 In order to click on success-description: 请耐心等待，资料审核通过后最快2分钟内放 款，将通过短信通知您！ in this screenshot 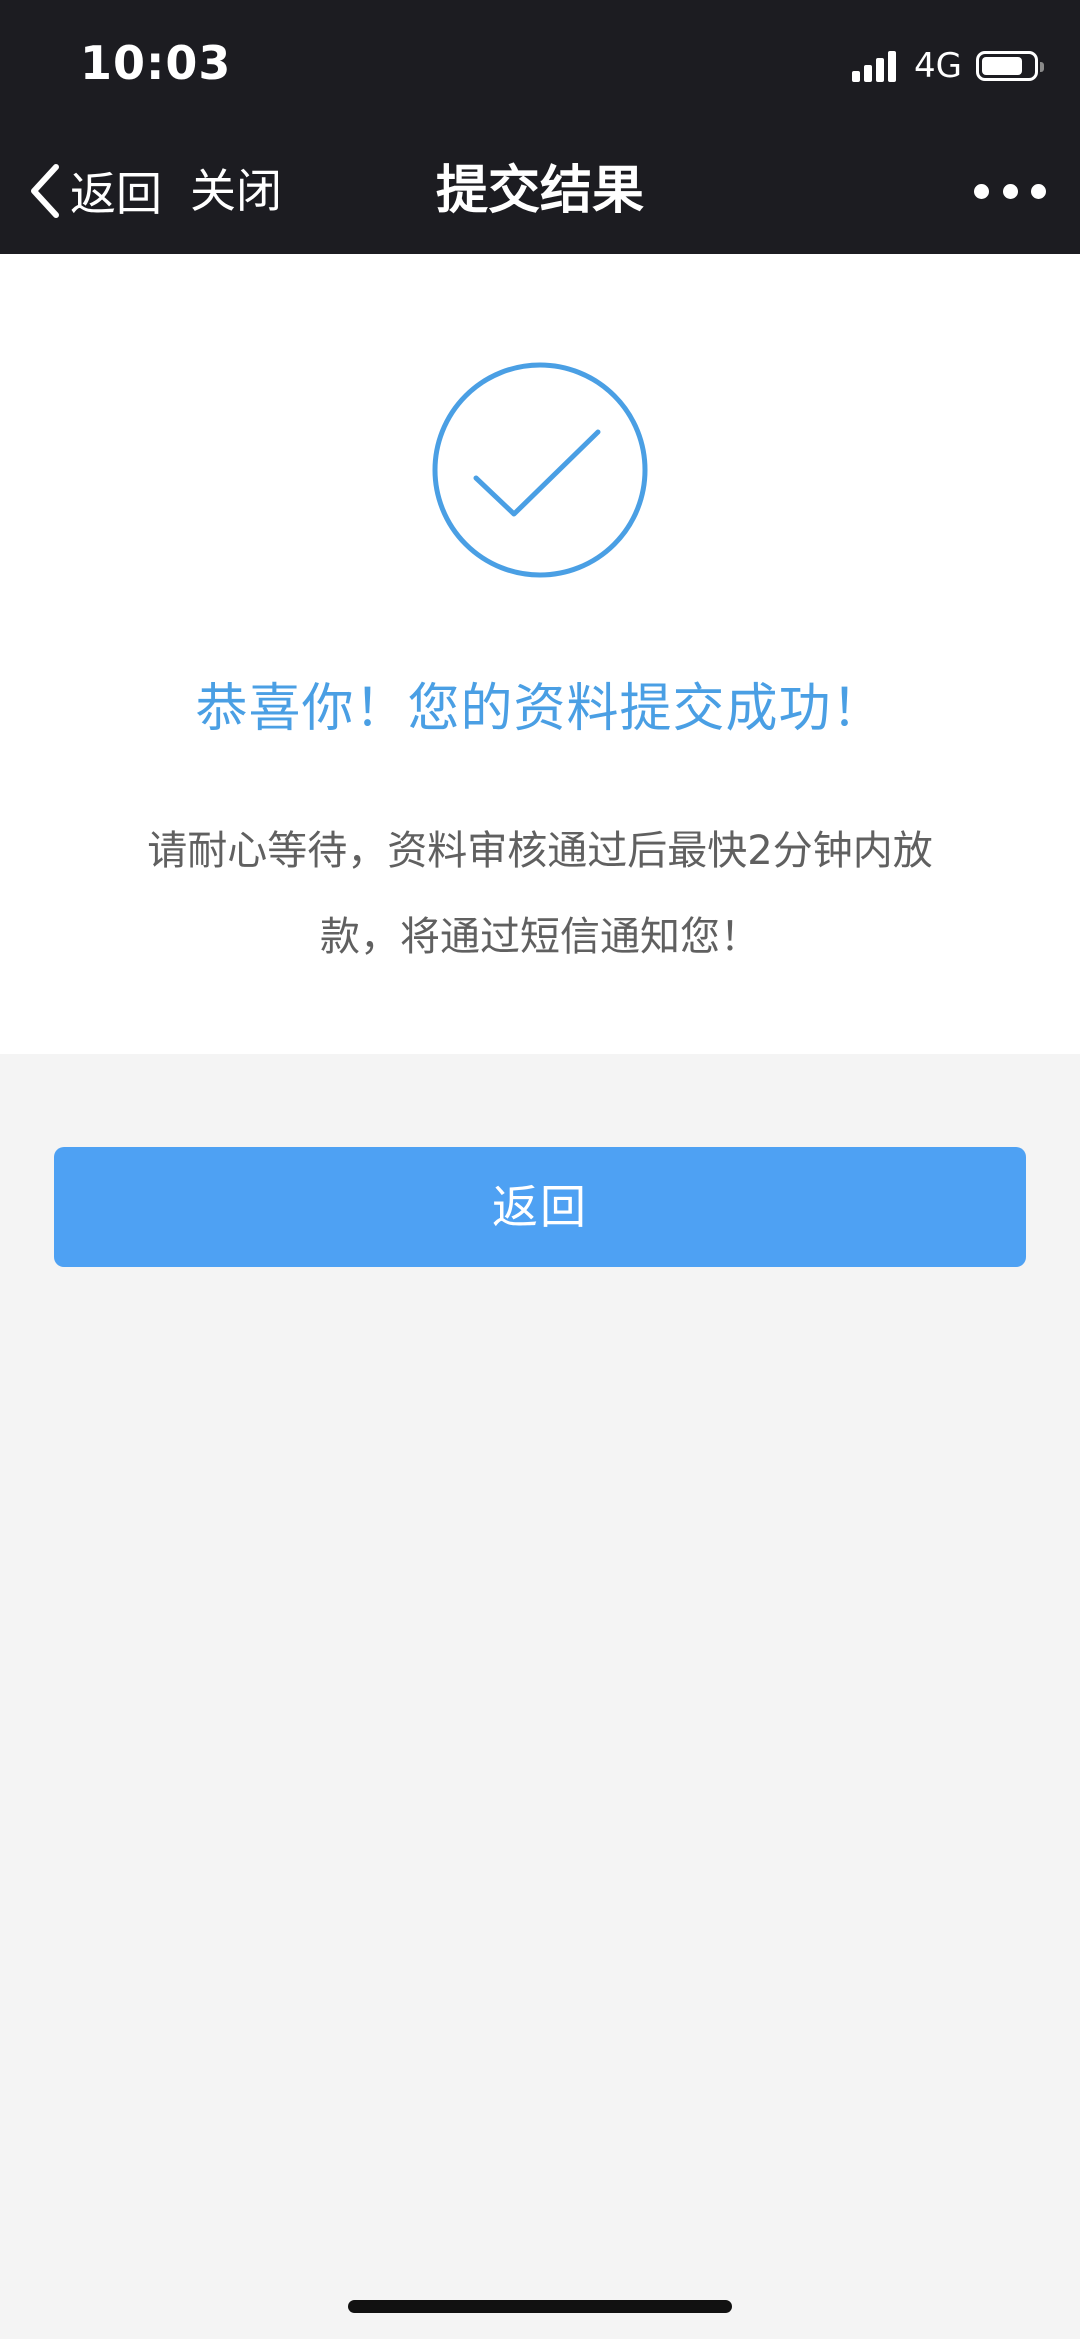, I will do `click(540, 894)`.